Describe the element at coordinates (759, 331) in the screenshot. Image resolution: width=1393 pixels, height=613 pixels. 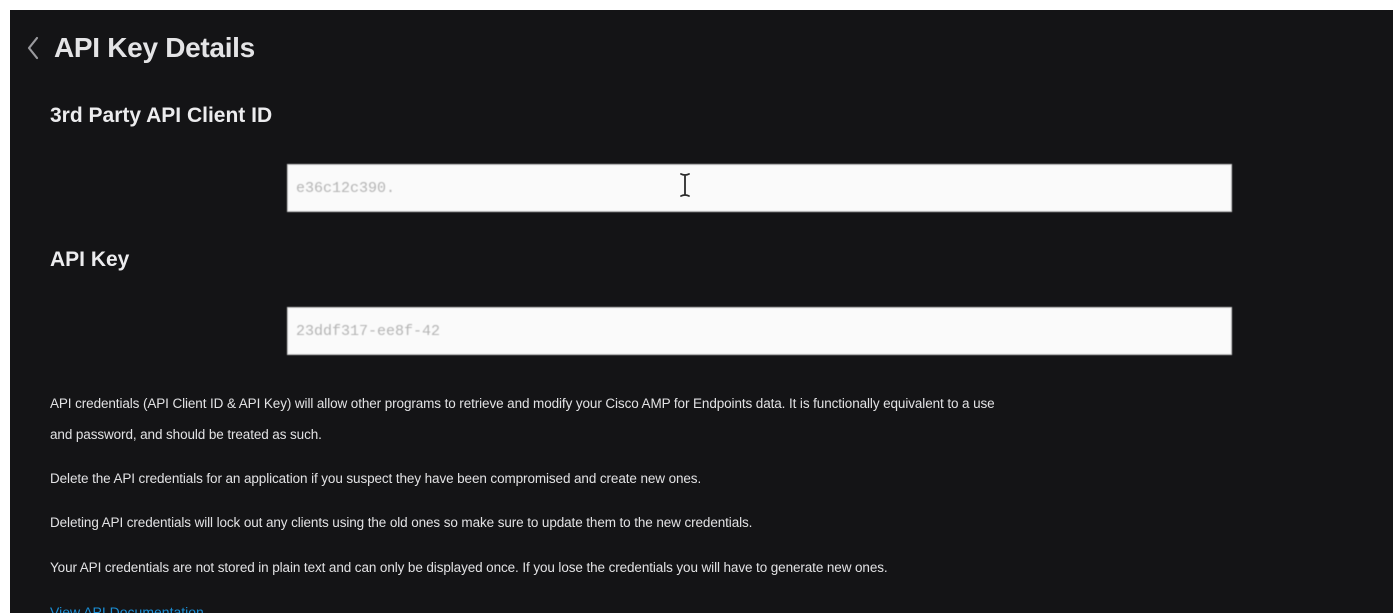
I see `api-key-field` at that location.